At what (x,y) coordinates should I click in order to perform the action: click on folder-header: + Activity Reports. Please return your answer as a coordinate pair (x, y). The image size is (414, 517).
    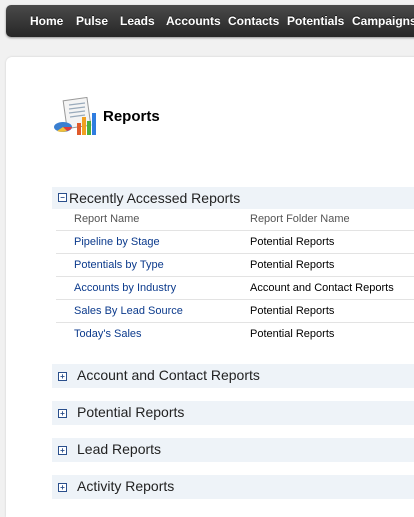
    Looking at the image, I should click on (233, 487).